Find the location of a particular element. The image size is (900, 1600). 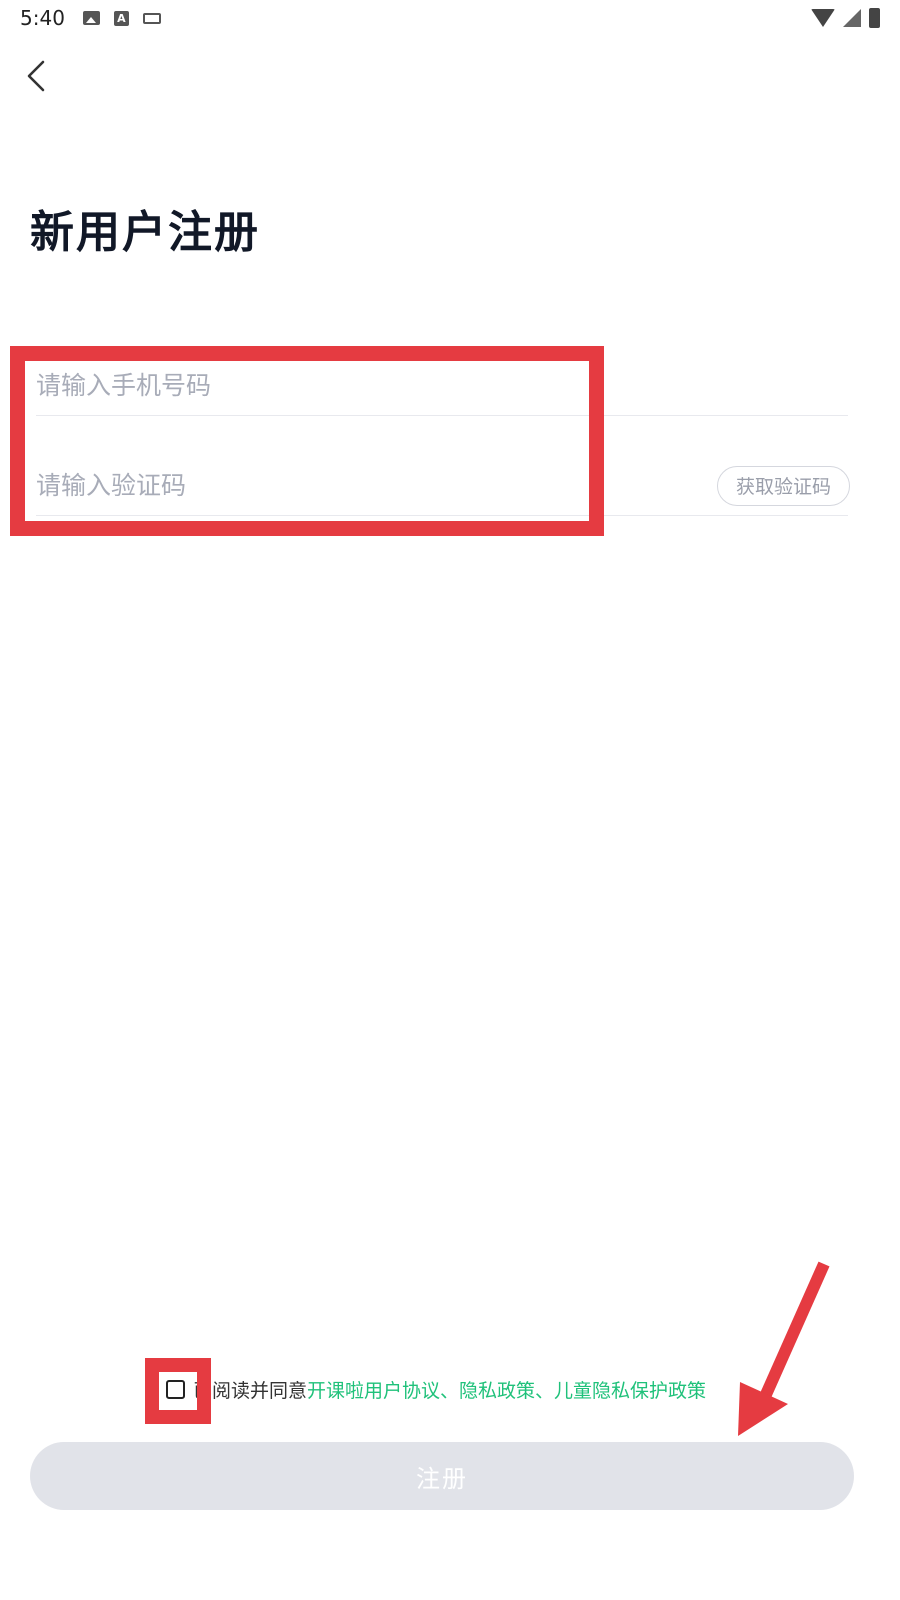

phone-field-row is located at coordinates (442, 386).